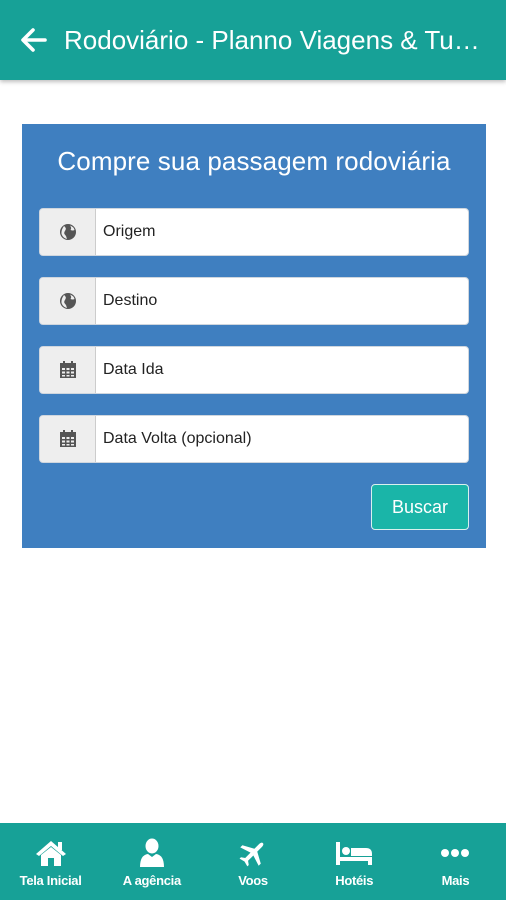 The width and height of the screenshot is (506, 900). I want to click on return-date-label: Data Volta (opcional), so click(177, 438).